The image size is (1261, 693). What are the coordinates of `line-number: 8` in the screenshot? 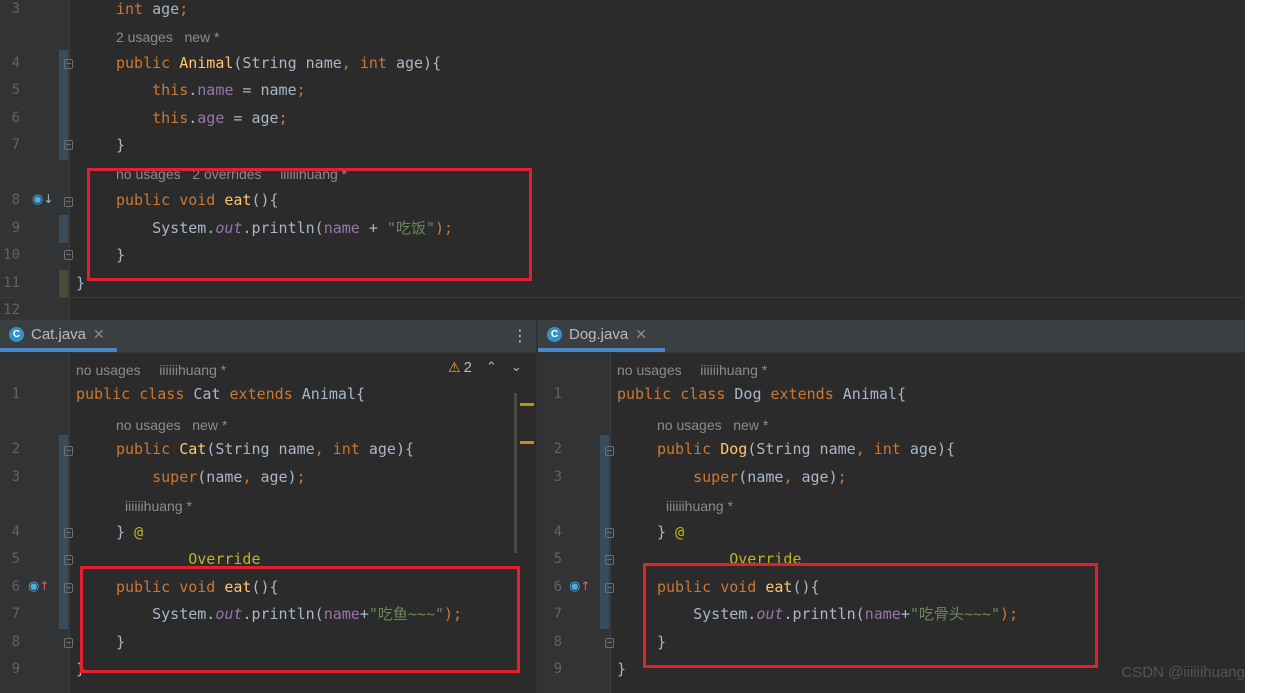 It's located at (15, 200).